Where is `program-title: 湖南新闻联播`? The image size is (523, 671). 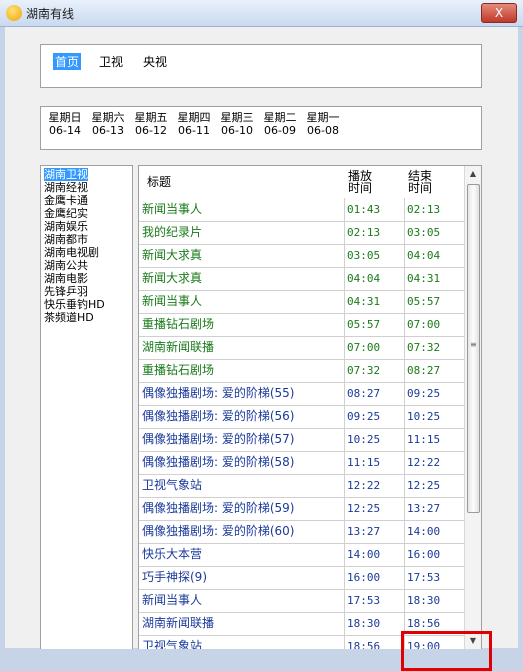
program-title: 湖南新闻联播 is located at coordinates (178, 623).